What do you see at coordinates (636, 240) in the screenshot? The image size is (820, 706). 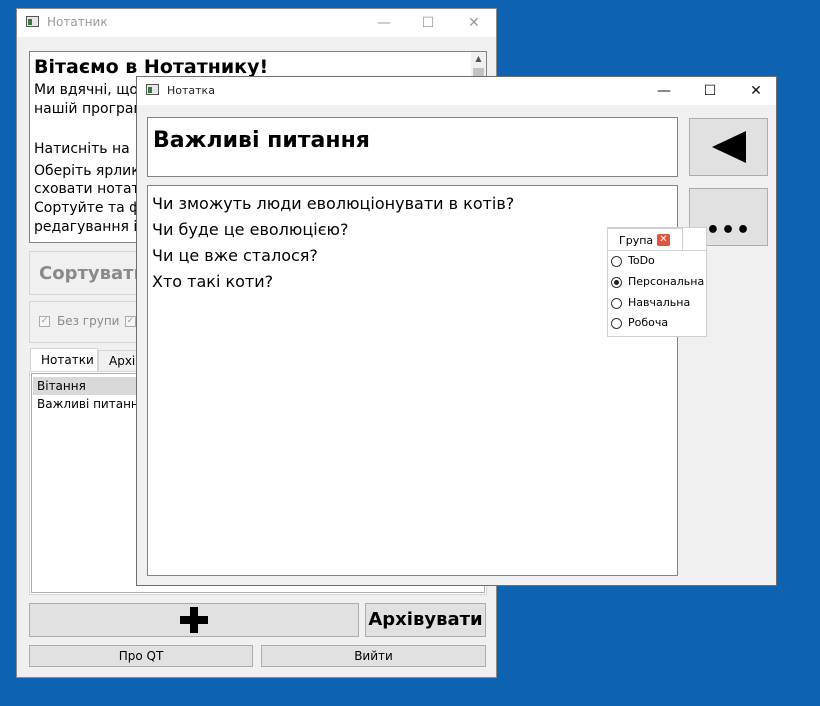 I see `group-popup-title: Група` at bounding box center [636, 240].